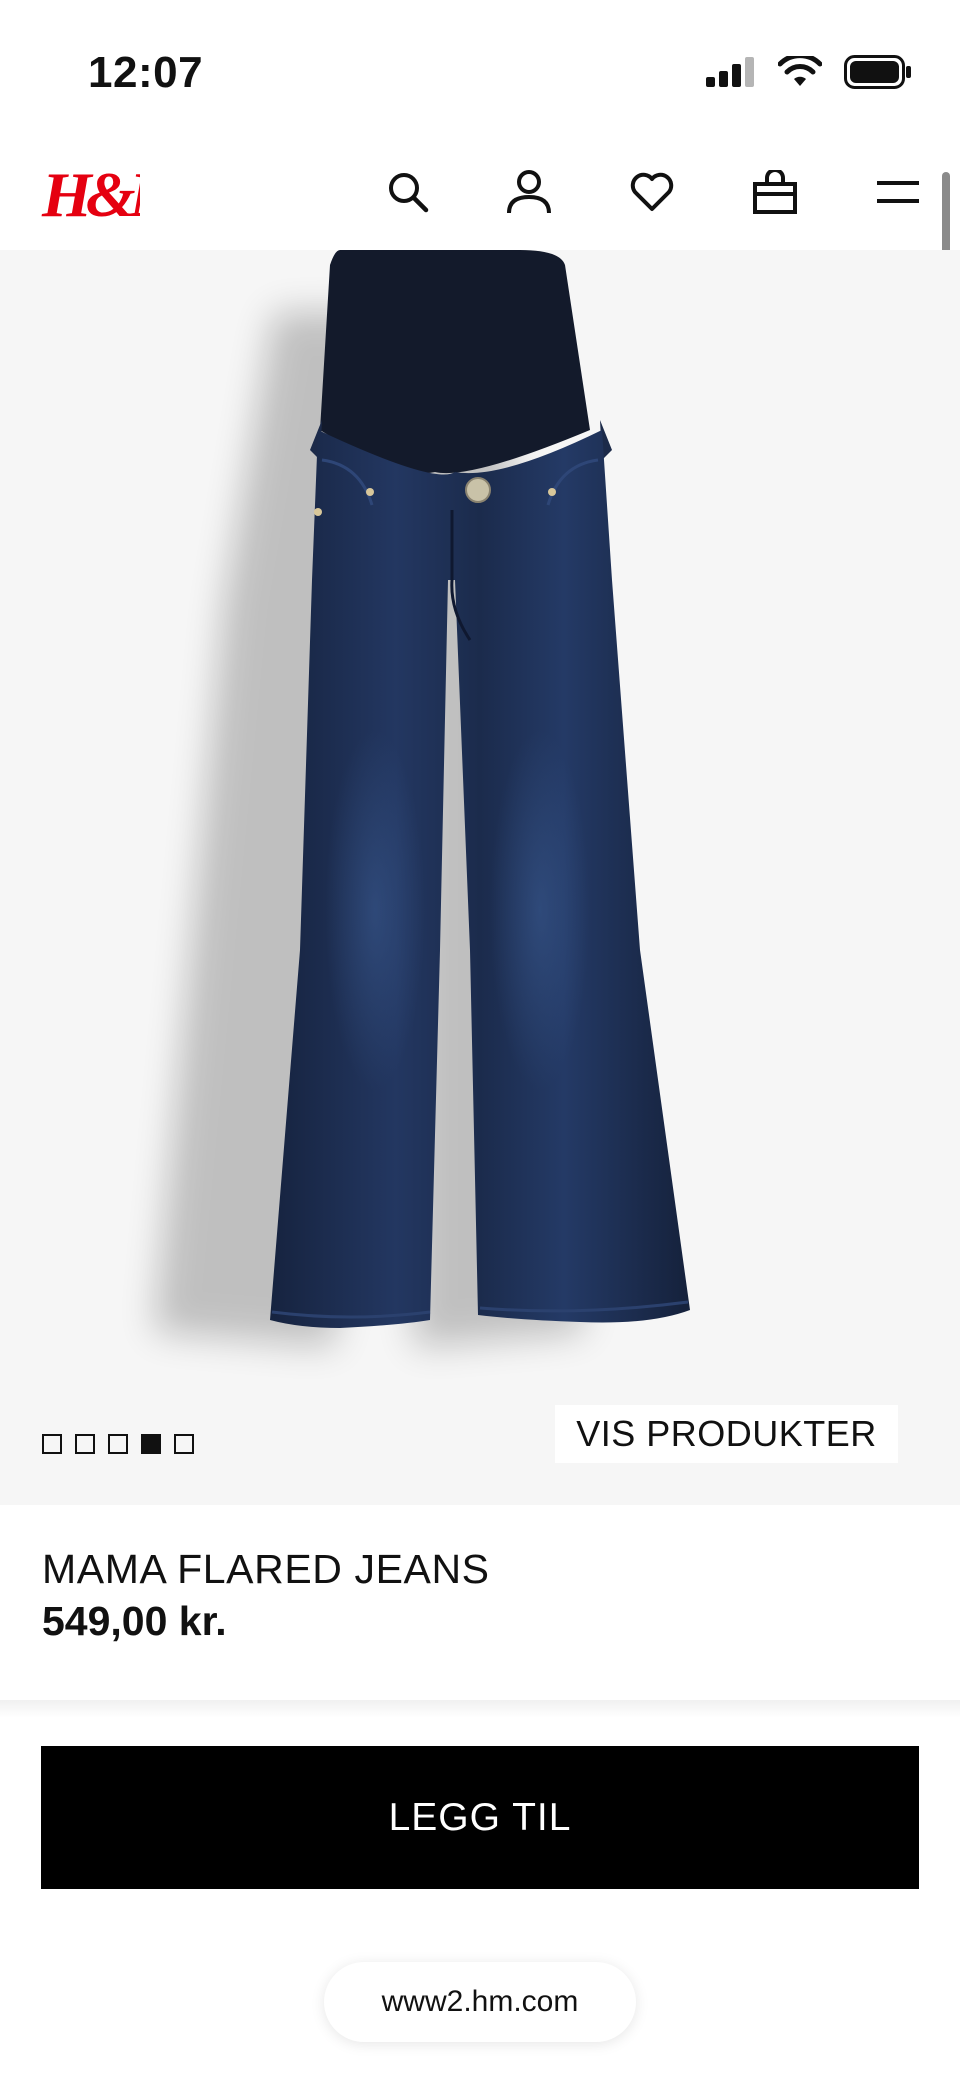 The width and height of the screenshot is (960, 2079). I want to click on battery-icon, so click(878, 74).